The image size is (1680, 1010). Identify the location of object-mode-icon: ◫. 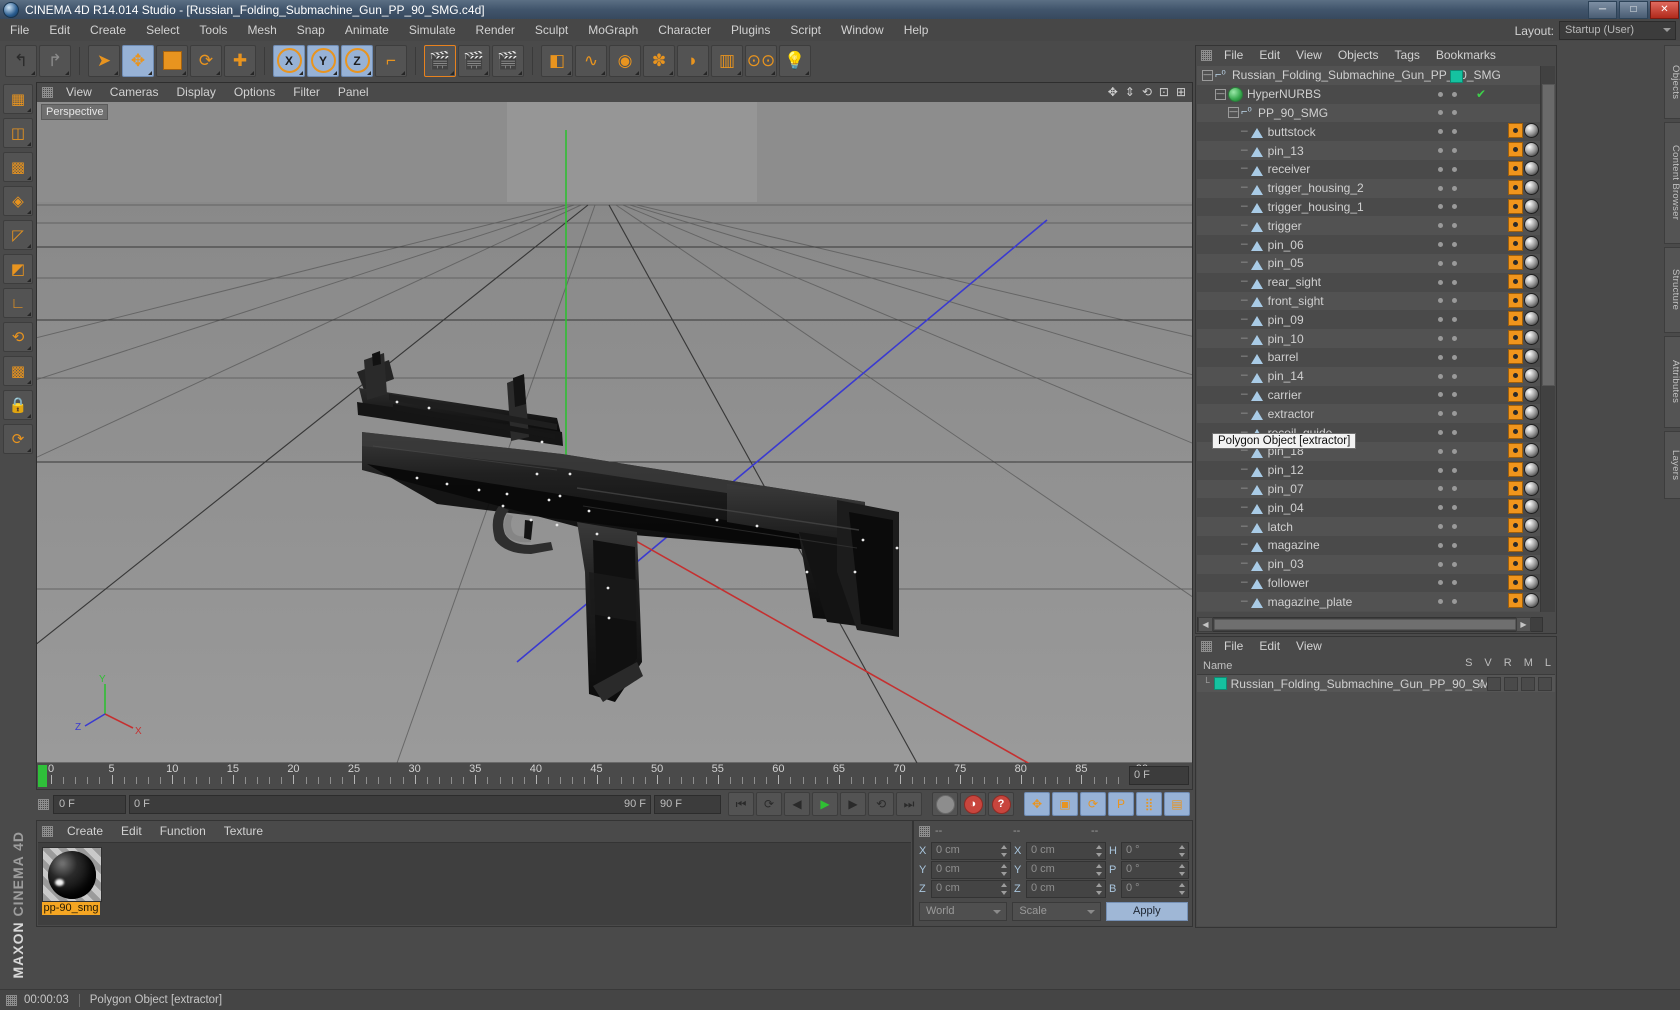
(18, 133).